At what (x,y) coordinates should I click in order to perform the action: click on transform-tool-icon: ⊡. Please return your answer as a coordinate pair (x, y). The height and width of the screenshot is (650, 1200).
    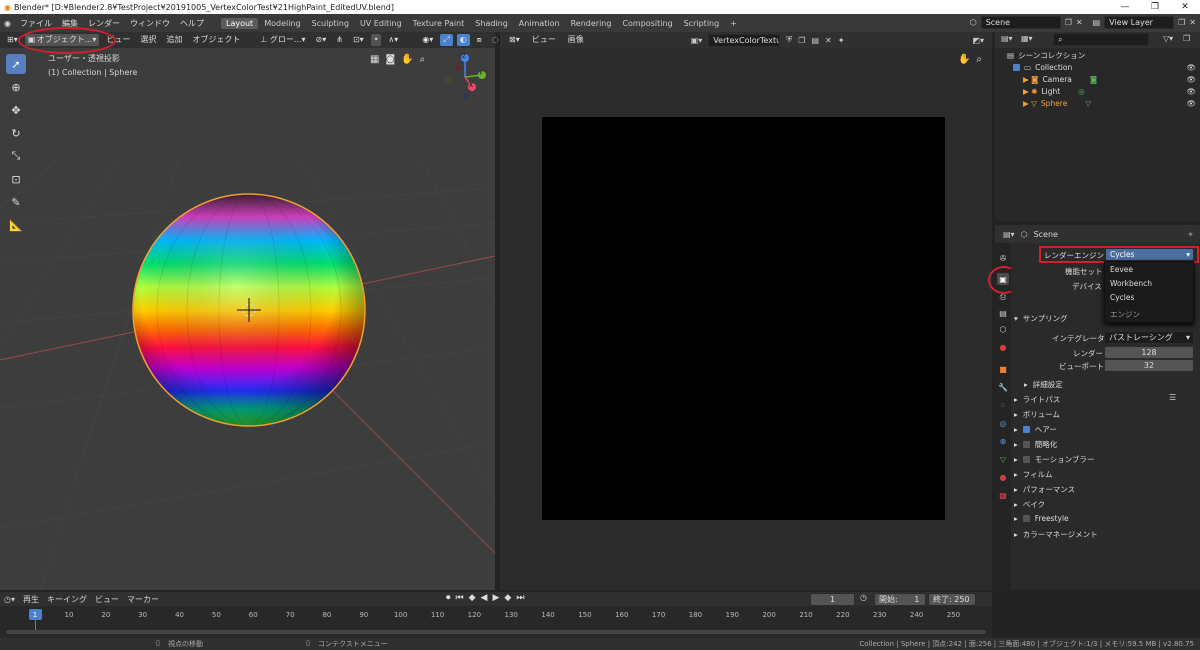
    Looking at the image, I should click on (16, 179).